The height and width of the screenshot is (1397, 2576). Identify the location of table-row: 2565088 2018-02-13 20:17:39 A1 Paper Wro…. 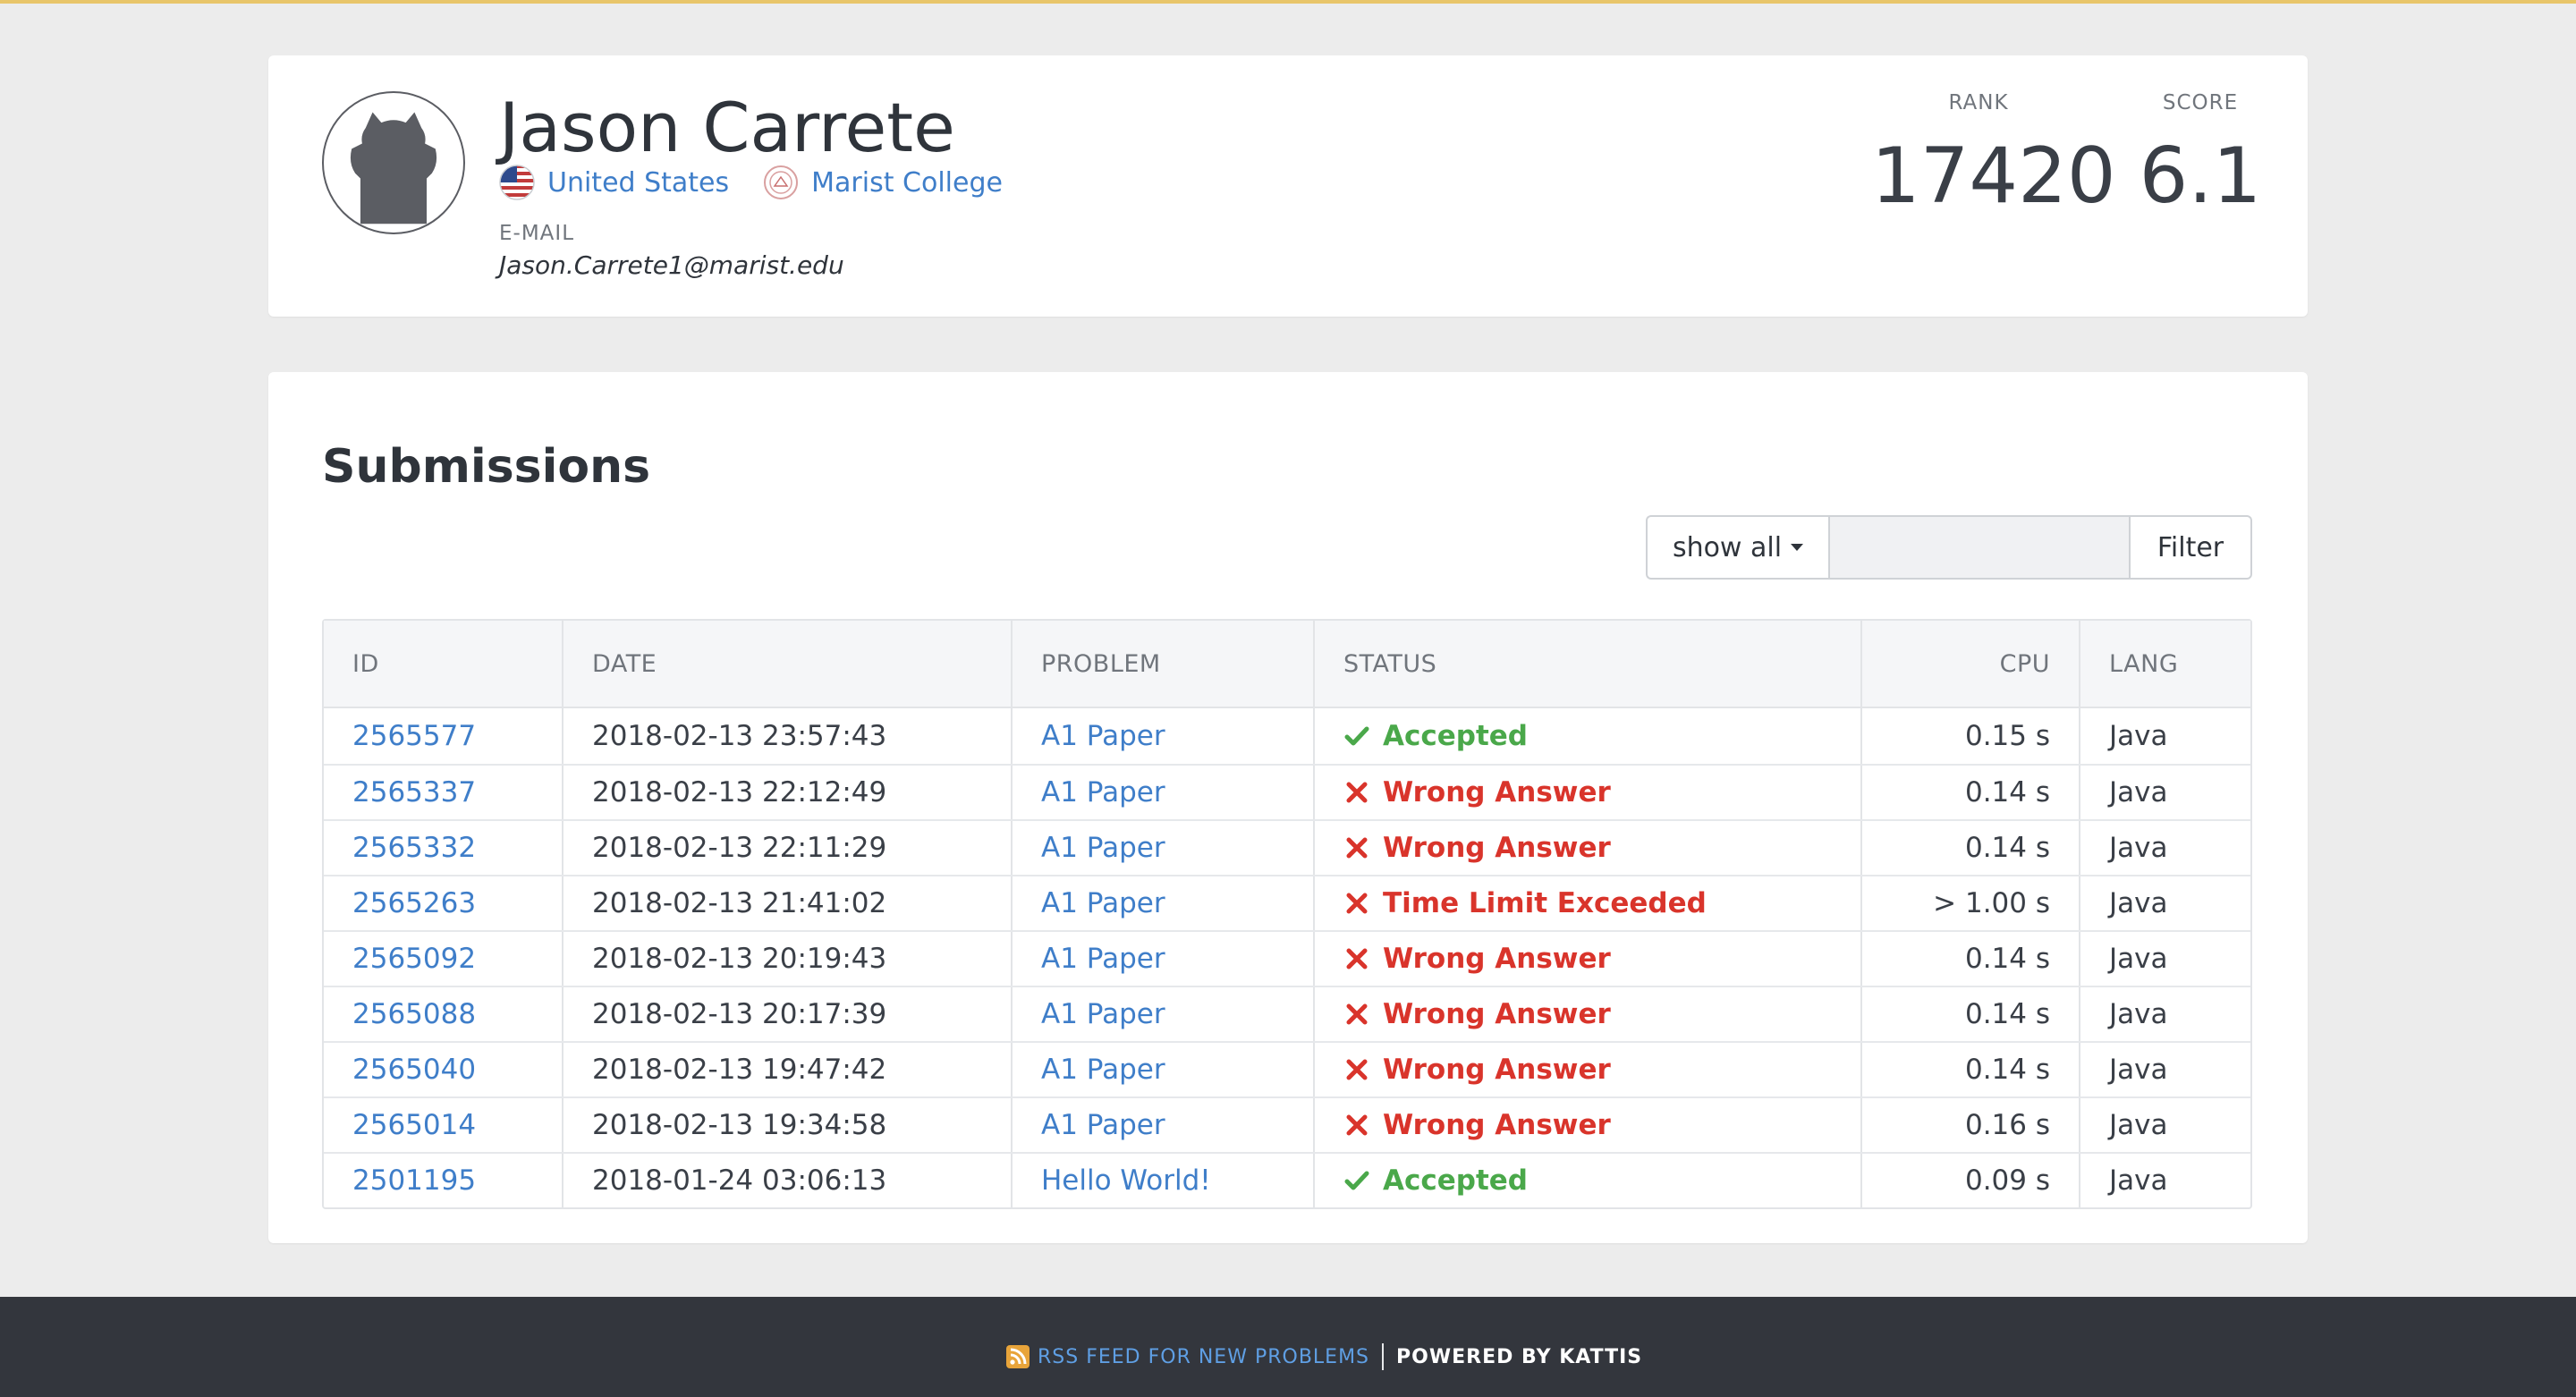
(1287, 1013).